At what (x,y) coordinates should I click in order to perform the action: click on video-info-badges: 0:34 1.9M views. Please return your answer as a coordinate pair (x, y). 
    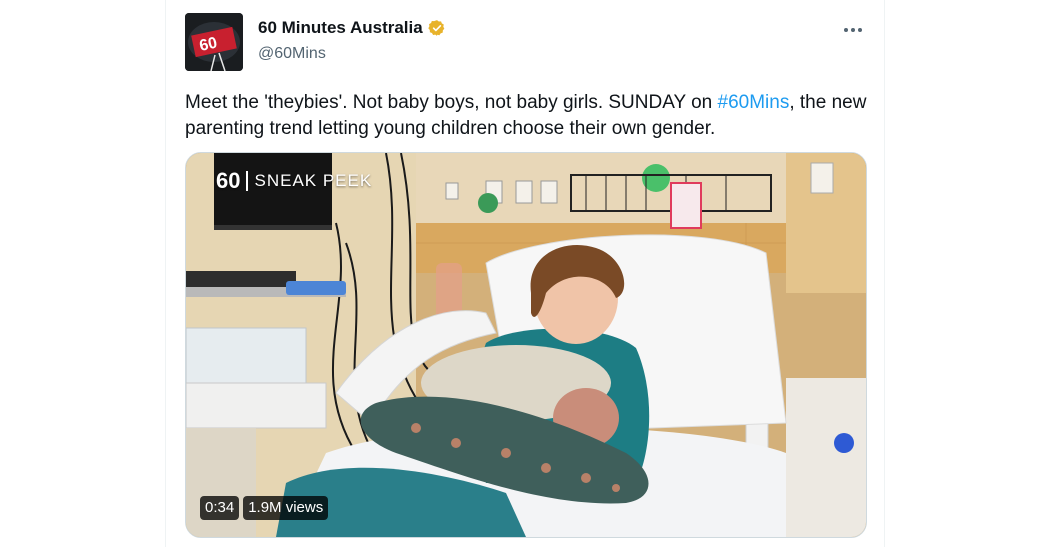
    Looking at the image, I should click on (264, 508).